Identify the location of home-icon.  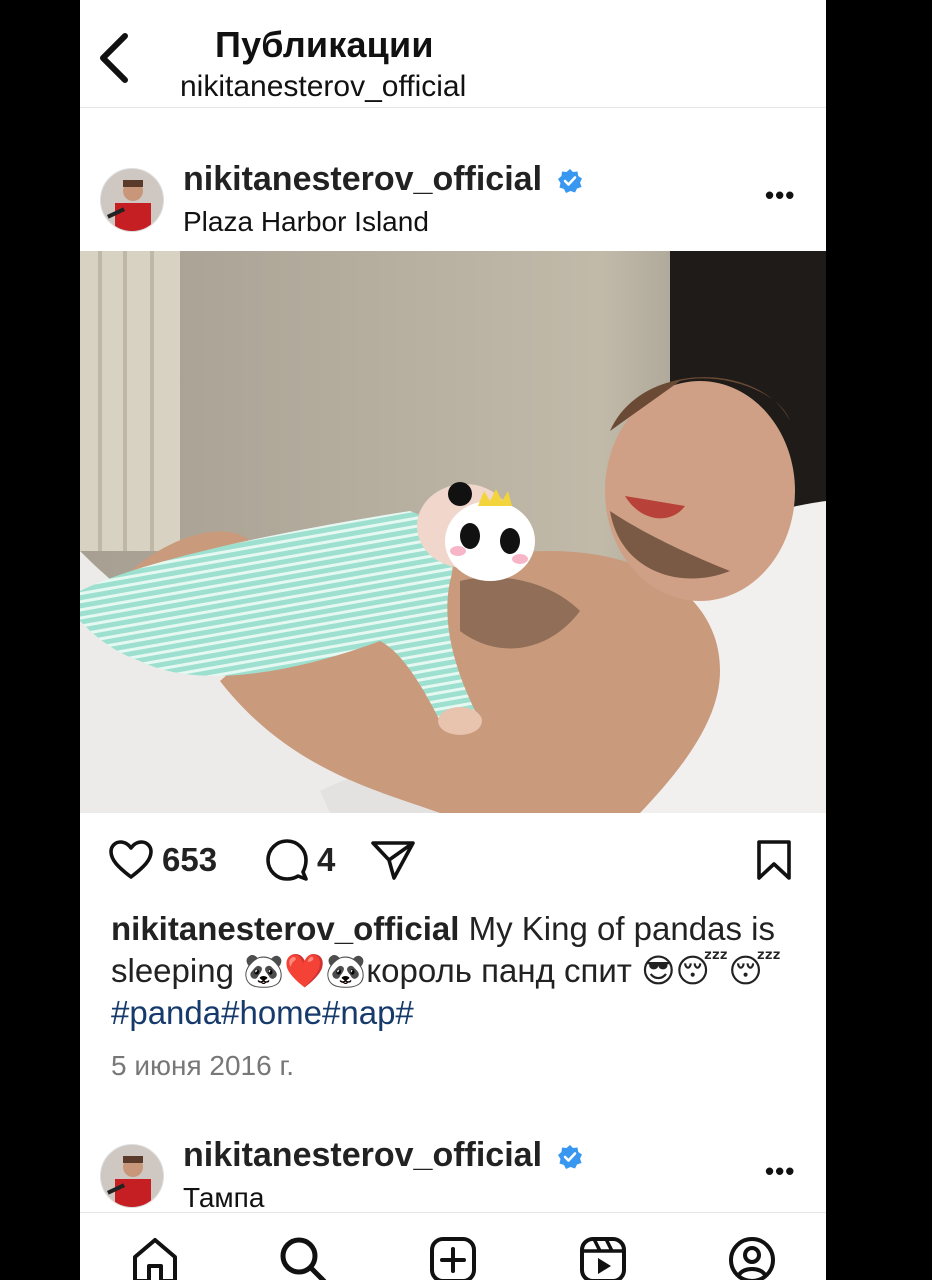
(155, 1259).